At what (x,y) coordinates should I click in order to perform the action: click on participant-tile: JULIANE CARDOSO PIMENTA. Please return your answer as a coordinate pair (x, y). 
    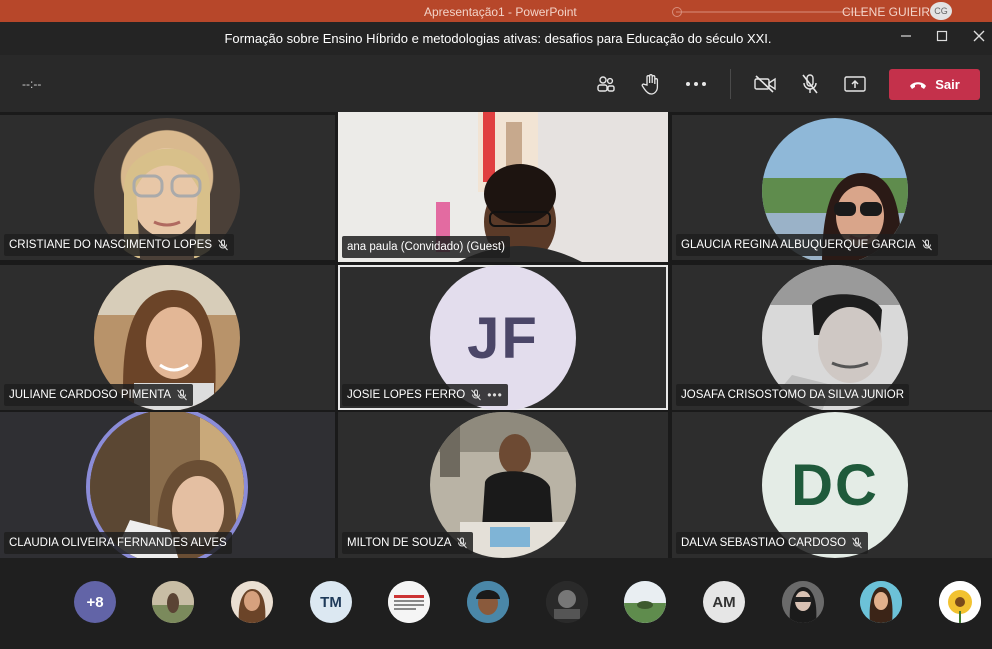
    Looking at the image, I should click on (167, 337).